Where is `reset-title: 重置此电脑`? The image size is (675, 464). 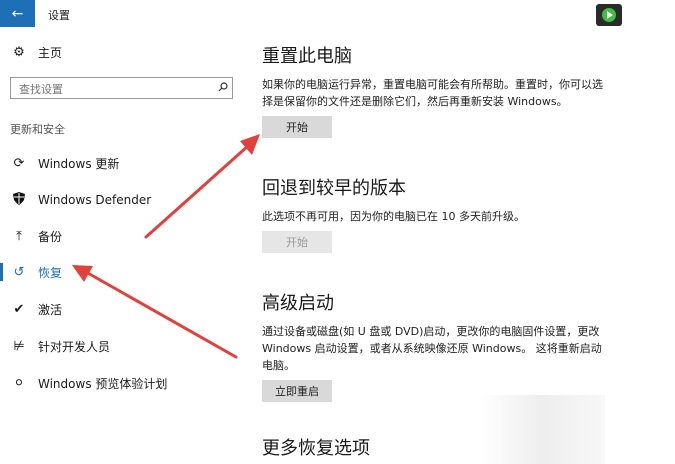
reset-title: 重置此电脑 is located at coordinates (307, 56).